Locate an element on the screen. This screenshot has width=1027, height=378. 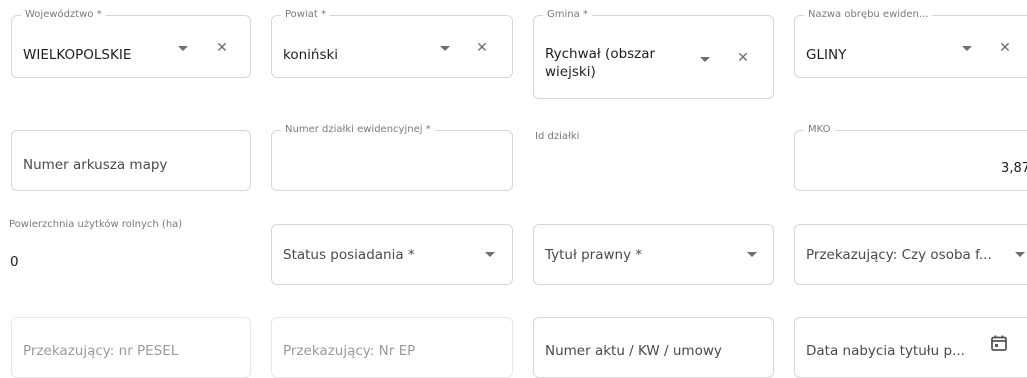
wojewodztwo-label: Województwo * is located at coordinates (63, 15).